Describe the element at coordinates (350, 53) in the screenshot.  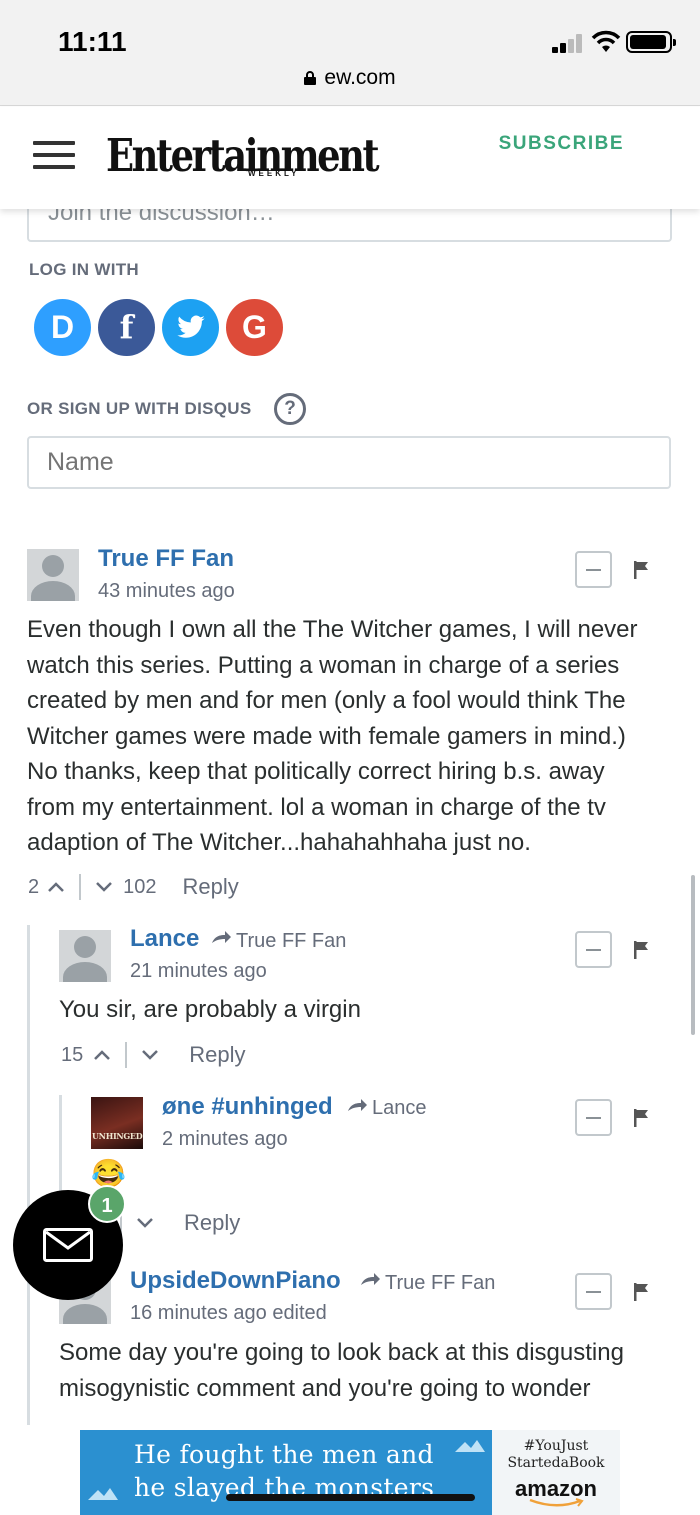
I see `browser-status-bar: 11:11 ew.com` at that location.